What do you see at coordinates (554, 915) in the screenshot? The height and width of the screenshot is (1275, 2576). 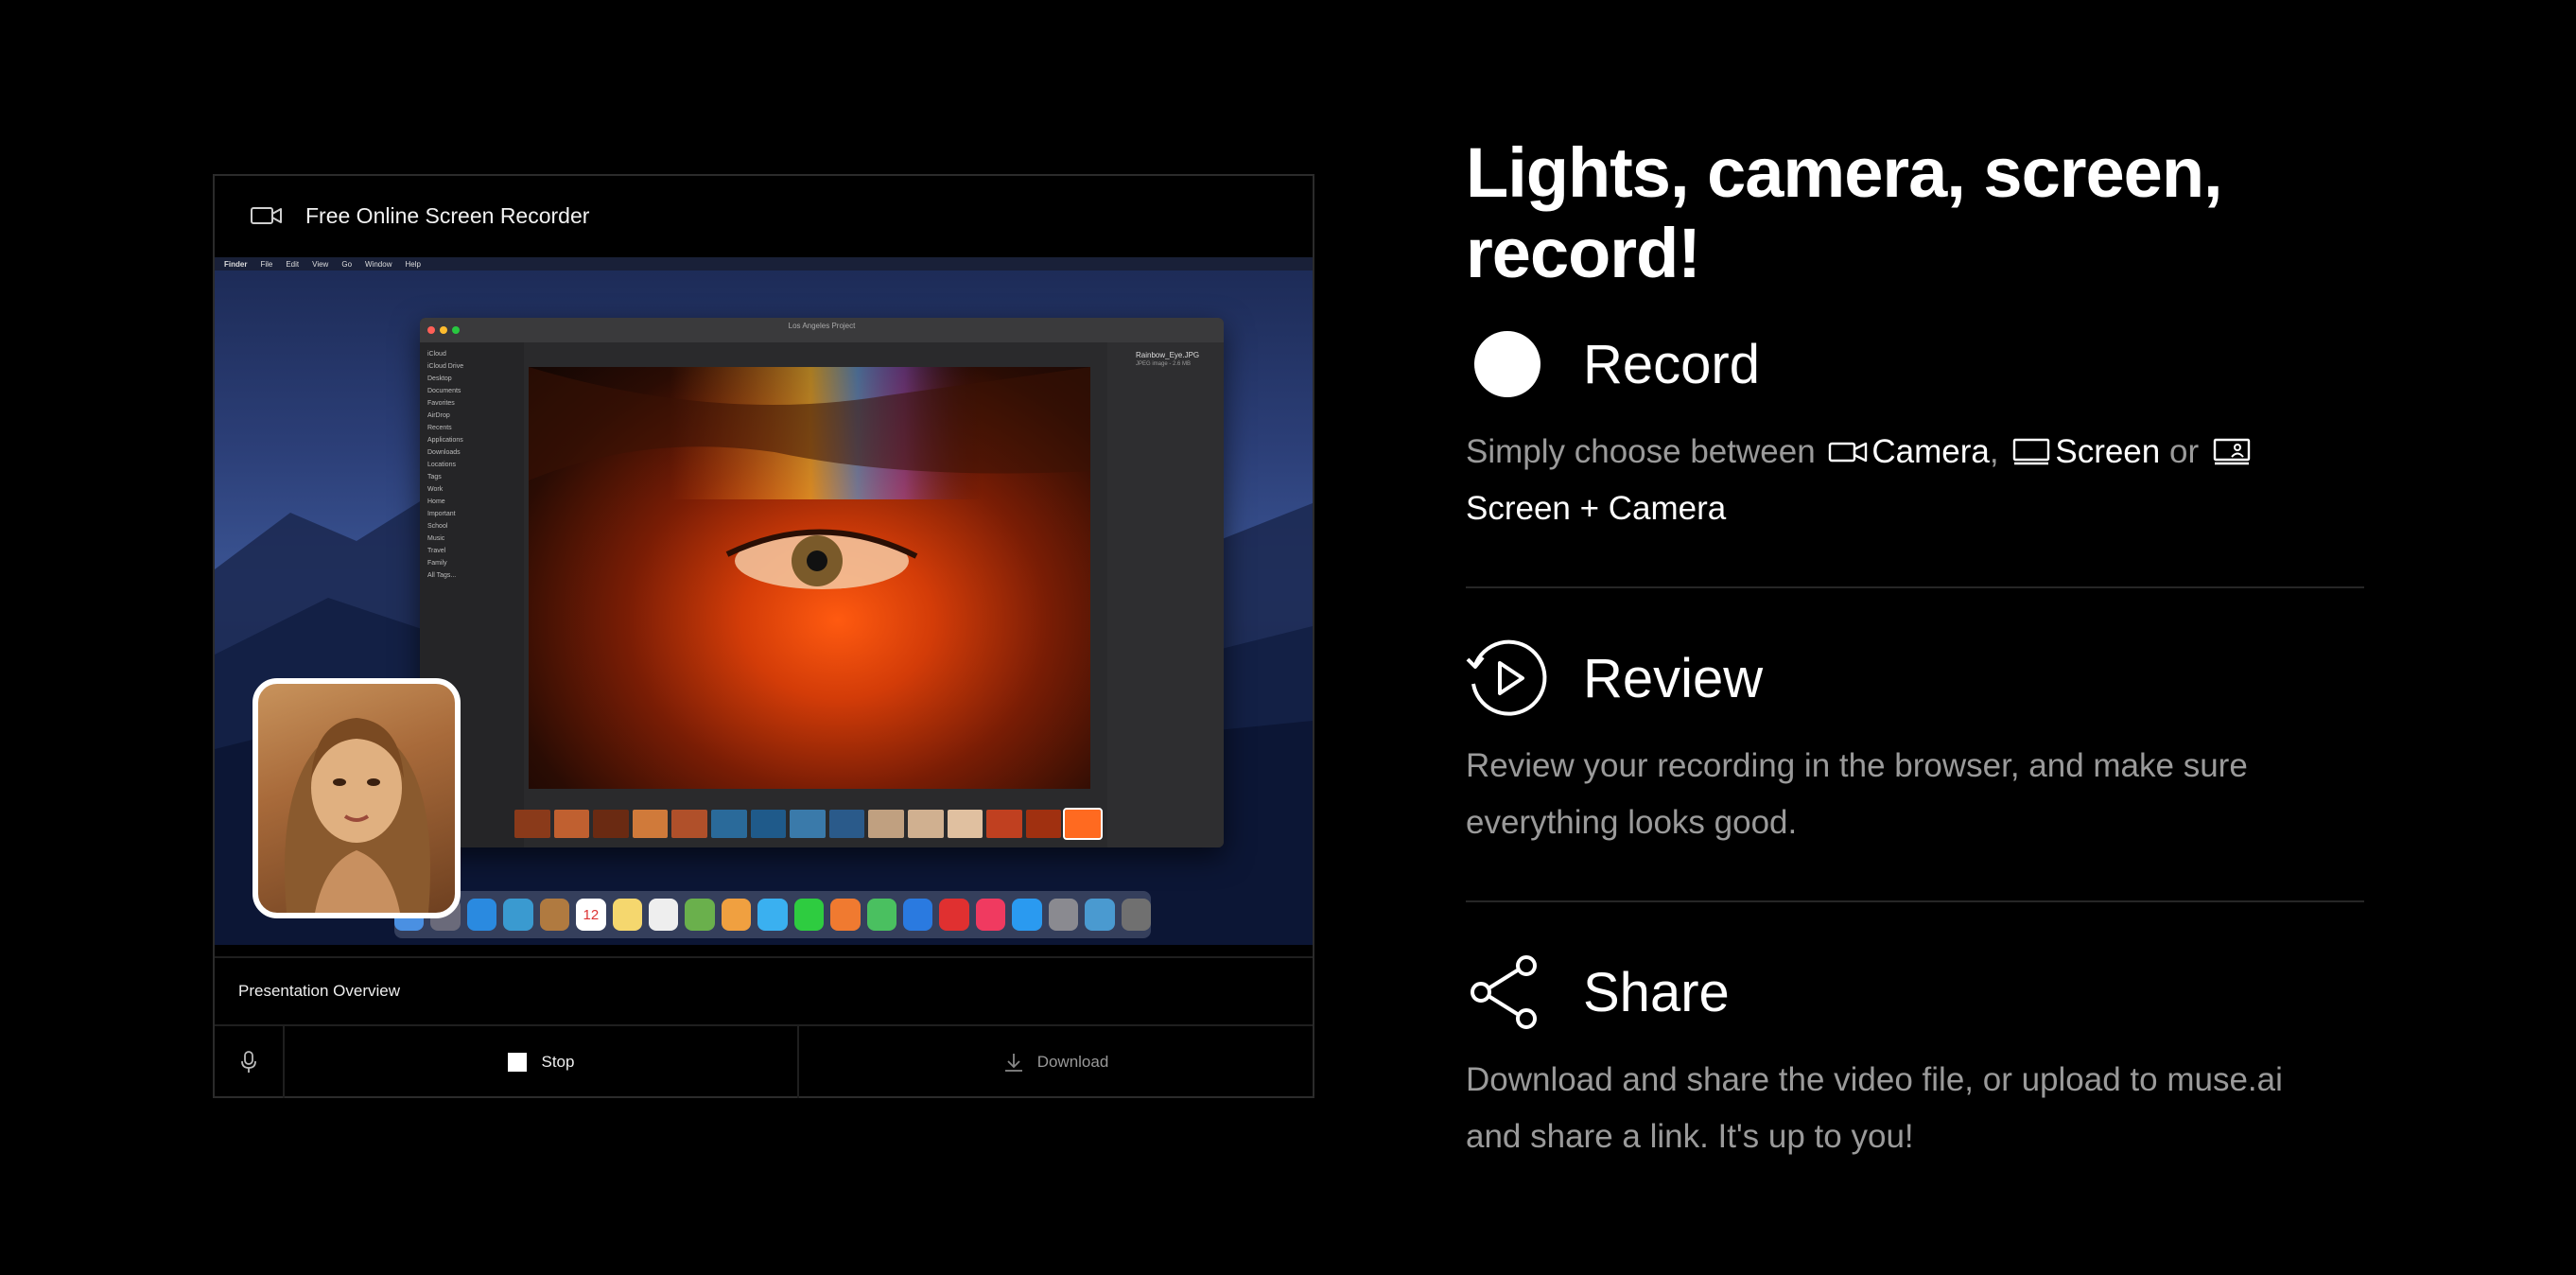 I see `dock-contacts-icon` at bounding box center [554, 915].